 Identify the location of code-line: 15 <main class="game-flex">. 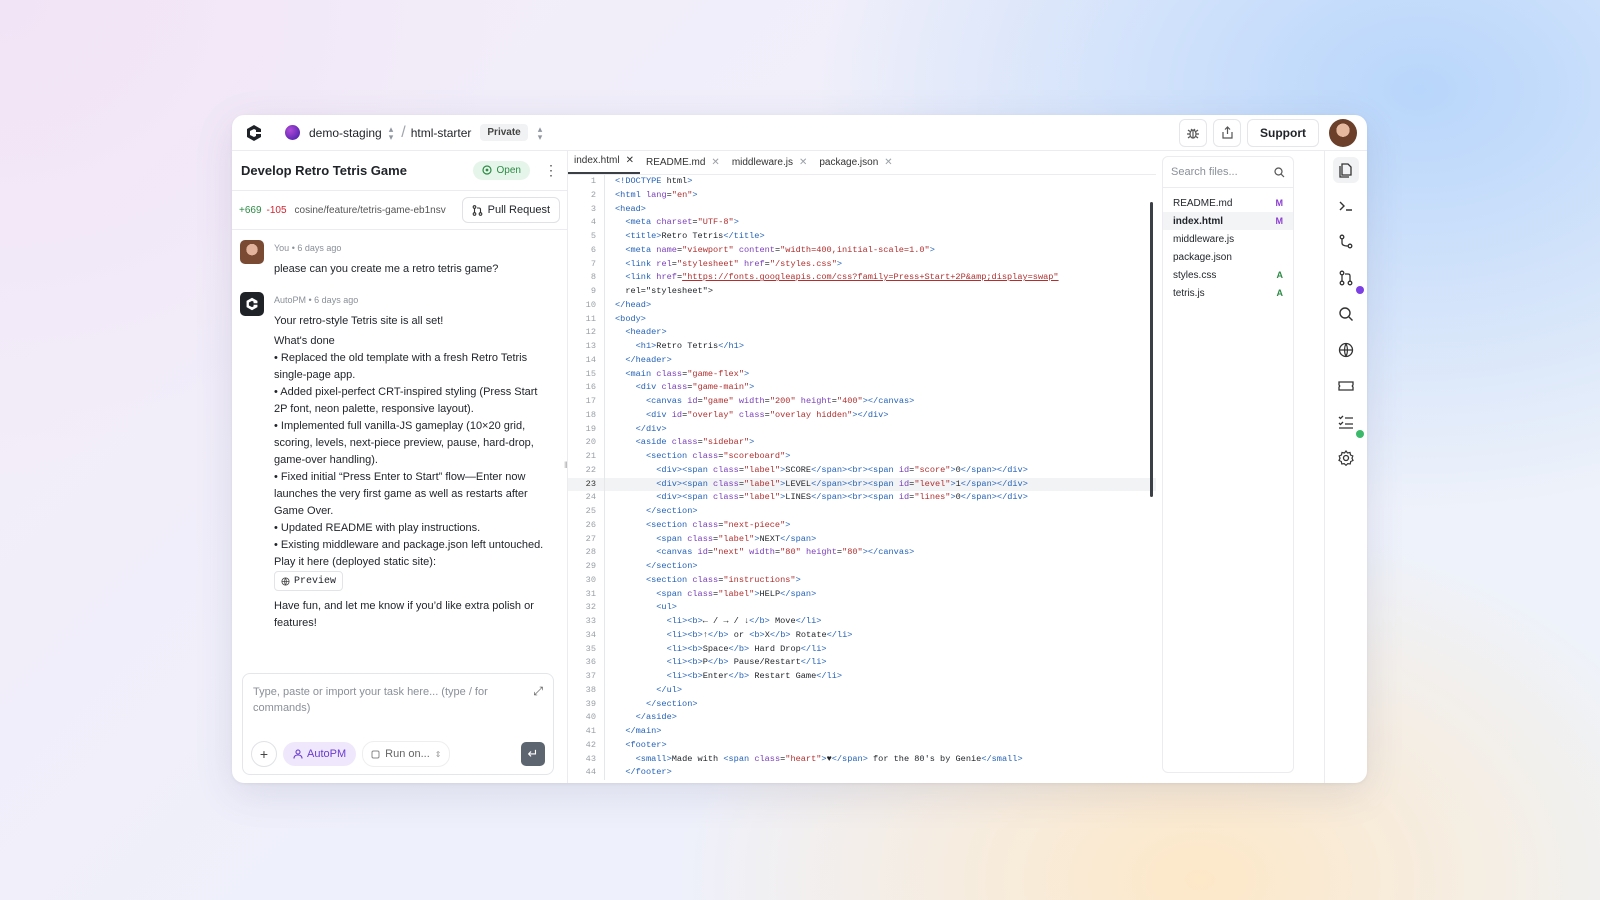
(862, 374).